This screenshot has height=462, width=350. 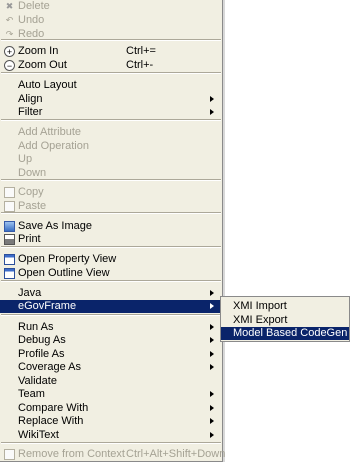 What do you see at coordinates (111, 354) in the screenshot?
I see `menu-item-profile-as: Profile As` at bounding box center [111, 354].